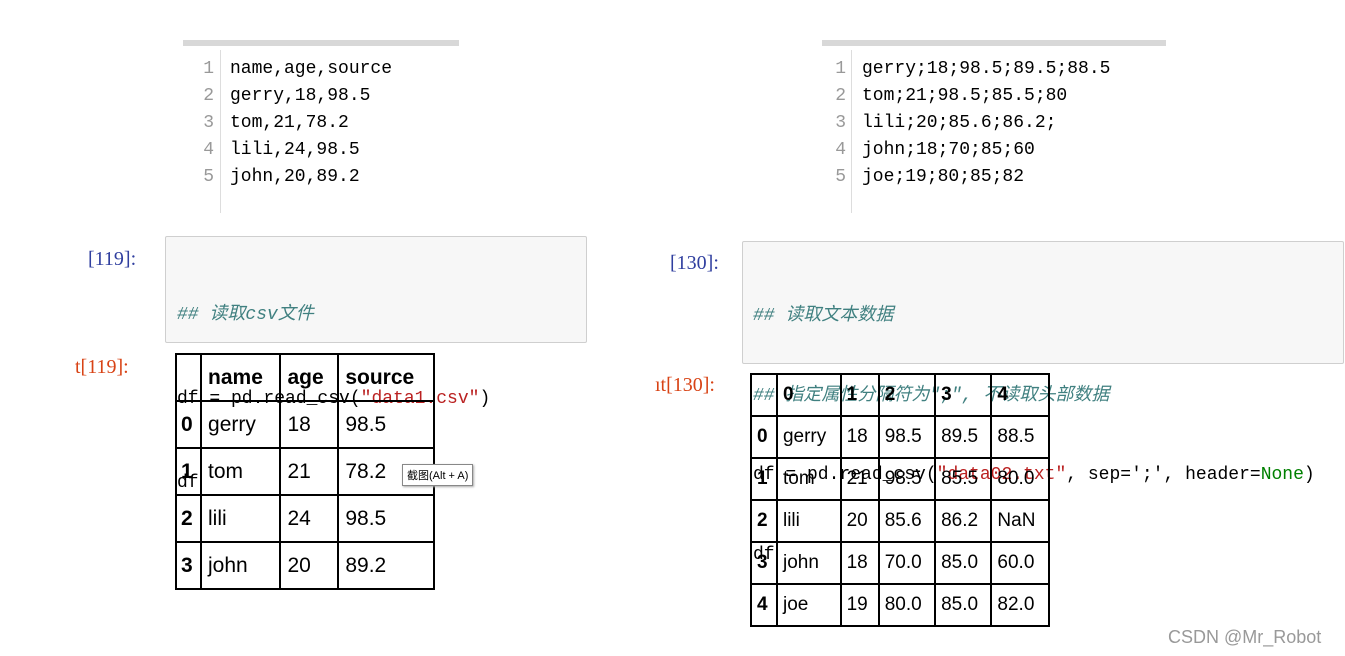 The height and width of the screenshot is (656, 1345). Describe the element at coordinates (1163, 475) in the screenshot. I see `code-text: , sep=';', header=` at that location.